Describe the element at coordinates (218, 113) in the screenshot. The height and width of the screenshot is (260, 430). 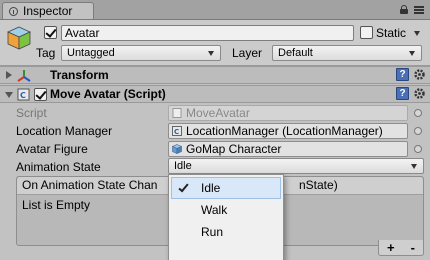
I see `script-value: MoveAvatar` at that location.